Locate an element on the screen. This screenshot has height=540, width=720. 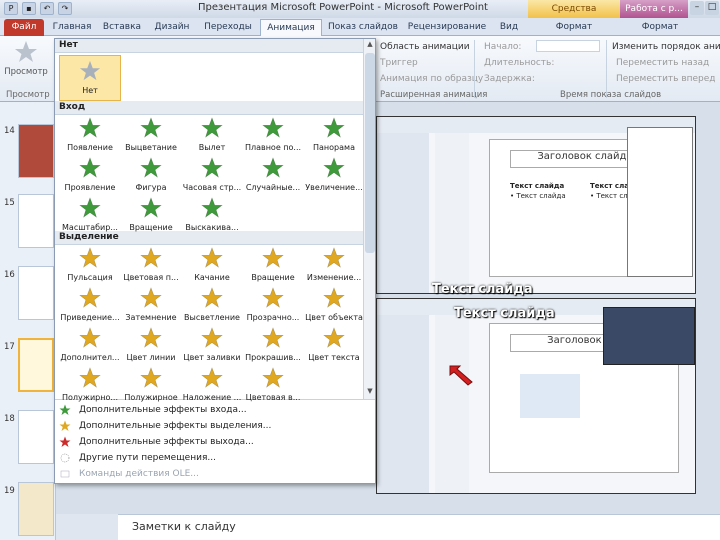
tab-home: Главная is located at coordinates (72, 27).